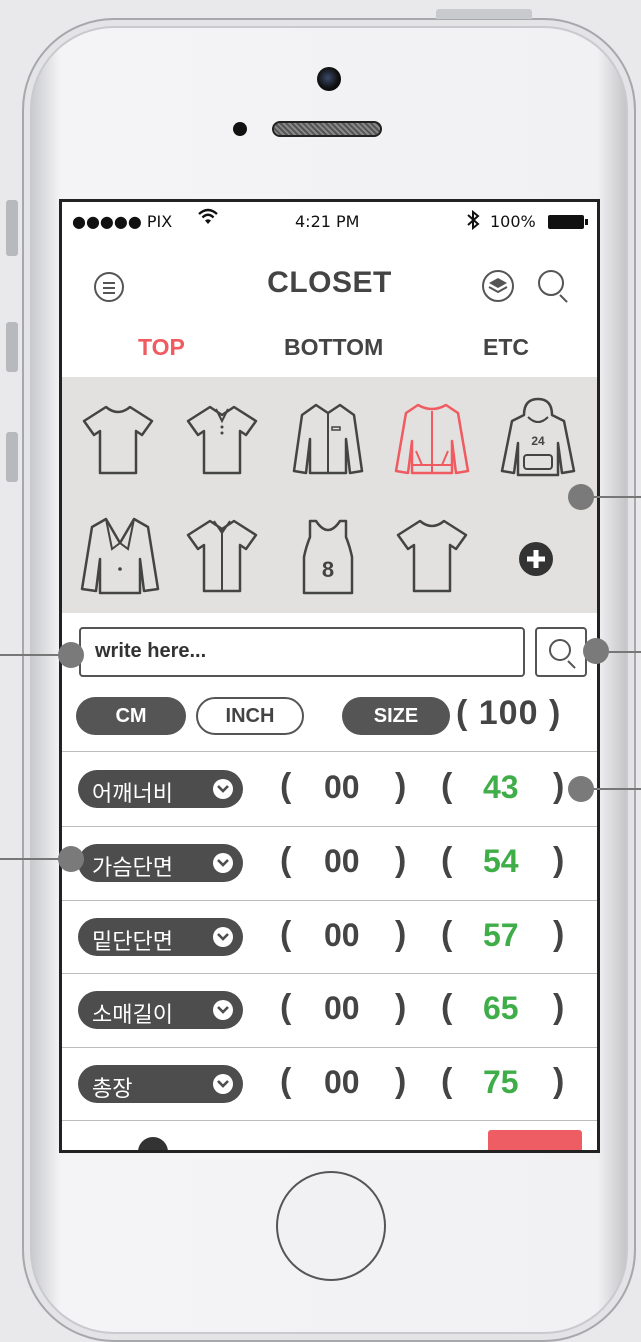  I want to click on clothes-grid: 24 8, so click(329, 495).